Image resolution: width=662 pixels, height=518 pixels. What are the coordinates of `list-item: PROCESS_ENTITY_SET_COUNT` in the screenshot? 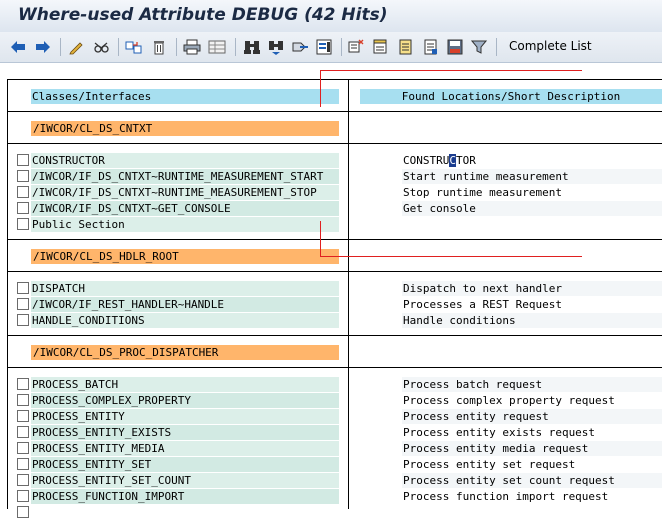 It's located at (185, 480).